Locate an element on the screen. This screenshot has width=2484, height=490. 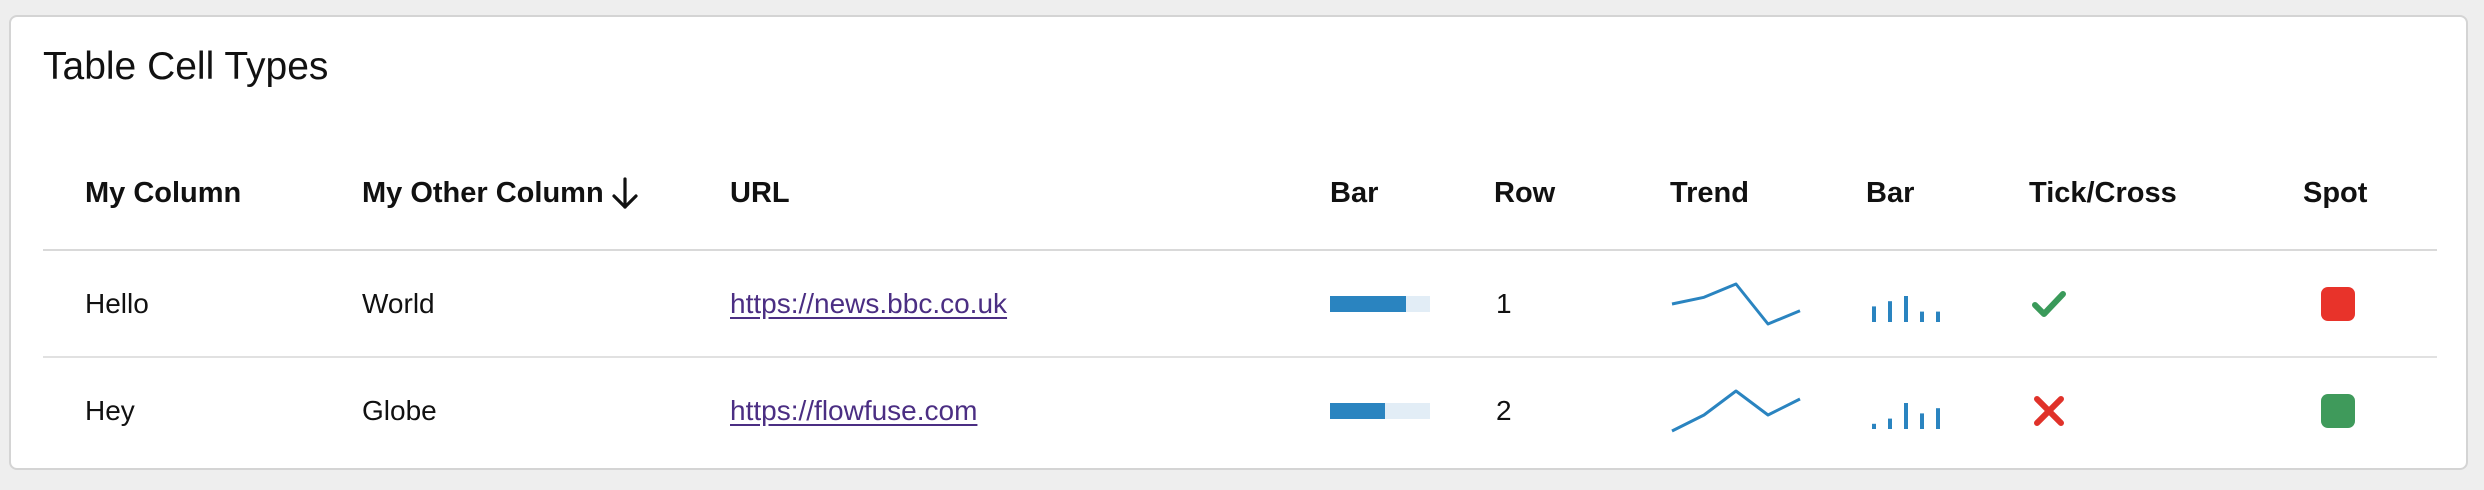
cross-icon is located at coordinates (2049, 410).